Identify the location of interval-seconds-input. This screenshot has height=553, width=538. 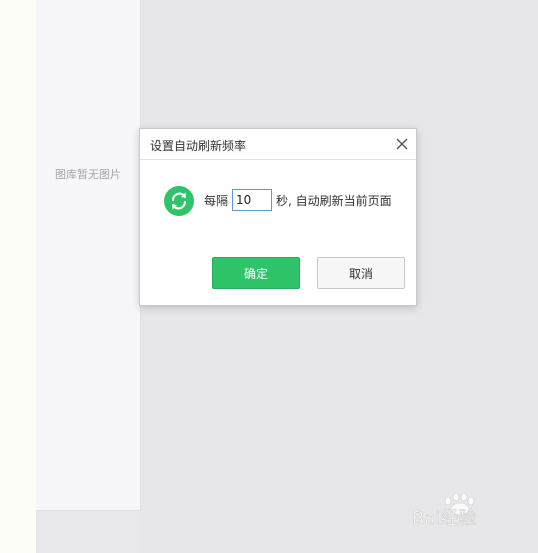
(252, 200).